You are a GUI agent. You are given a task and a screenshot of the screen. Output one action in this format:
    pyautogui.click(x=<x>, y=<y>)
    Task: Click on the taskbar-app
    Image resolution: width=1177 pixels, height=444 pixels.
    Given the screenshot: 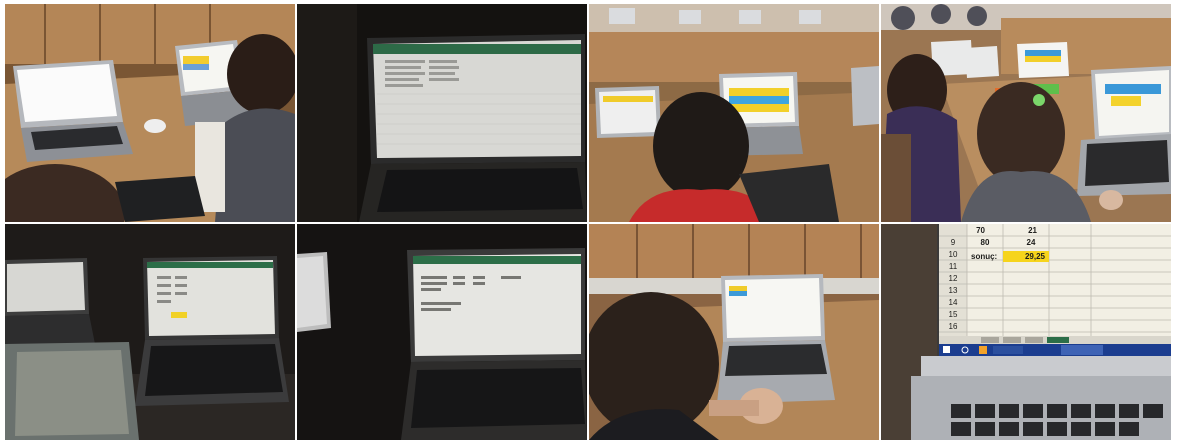 What is the action you would take?
    pyautogui.click(x=1008, y=350)
    